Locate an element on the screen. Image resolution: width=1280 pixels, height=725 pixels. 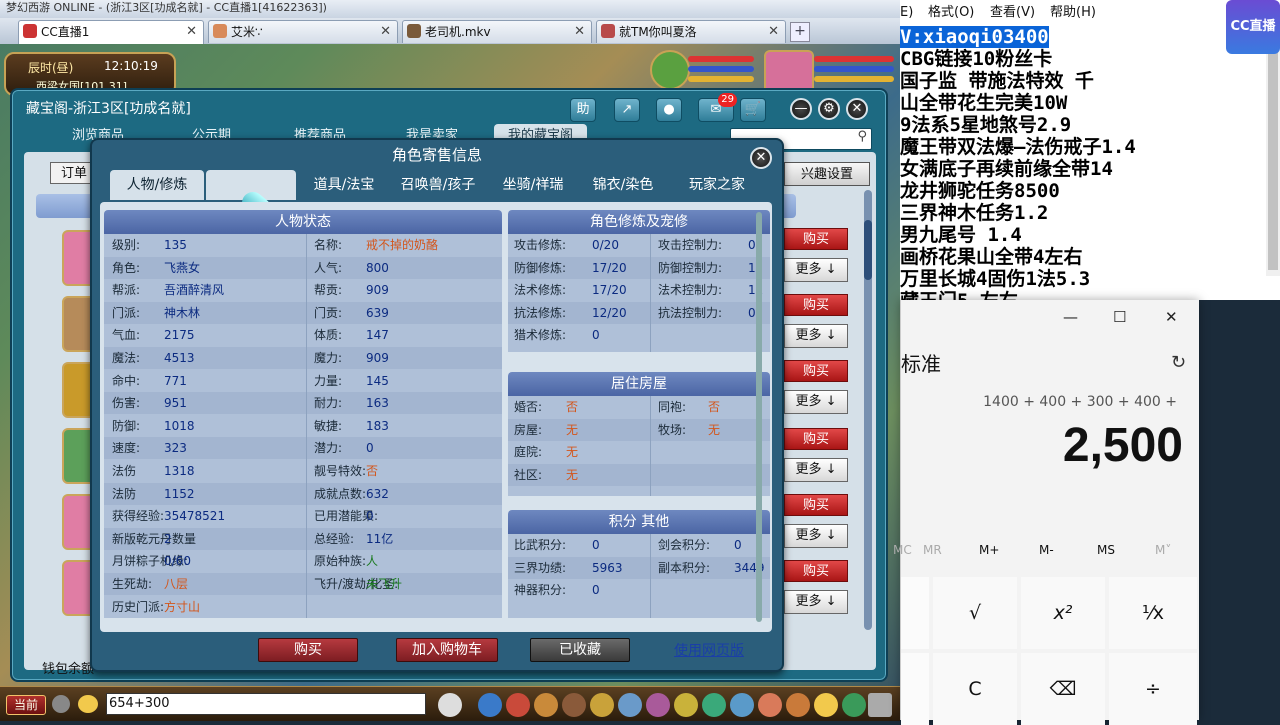
message-icon: ✉ 29 is located at coordinates (717, 107).